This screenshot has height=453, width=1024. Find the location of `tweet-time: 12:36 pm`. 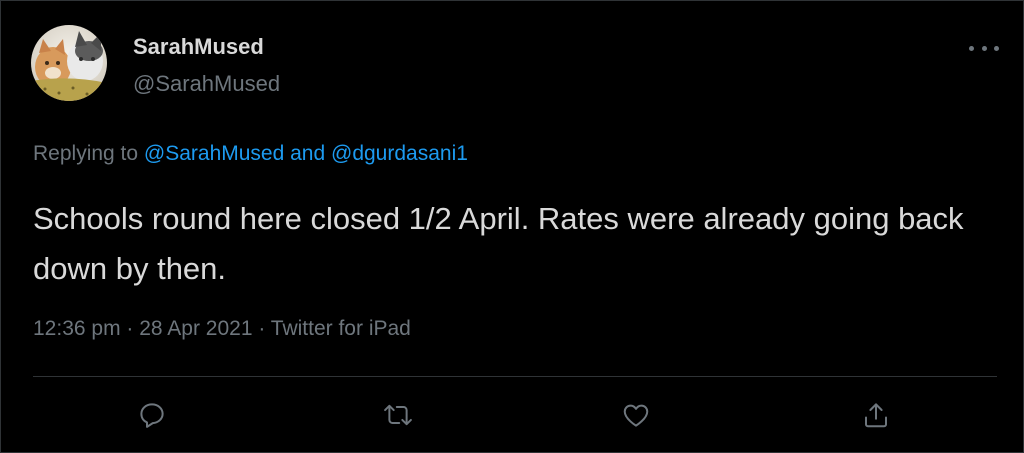

tweet-time: 12:36 pm is located at coordinates (77, 328).